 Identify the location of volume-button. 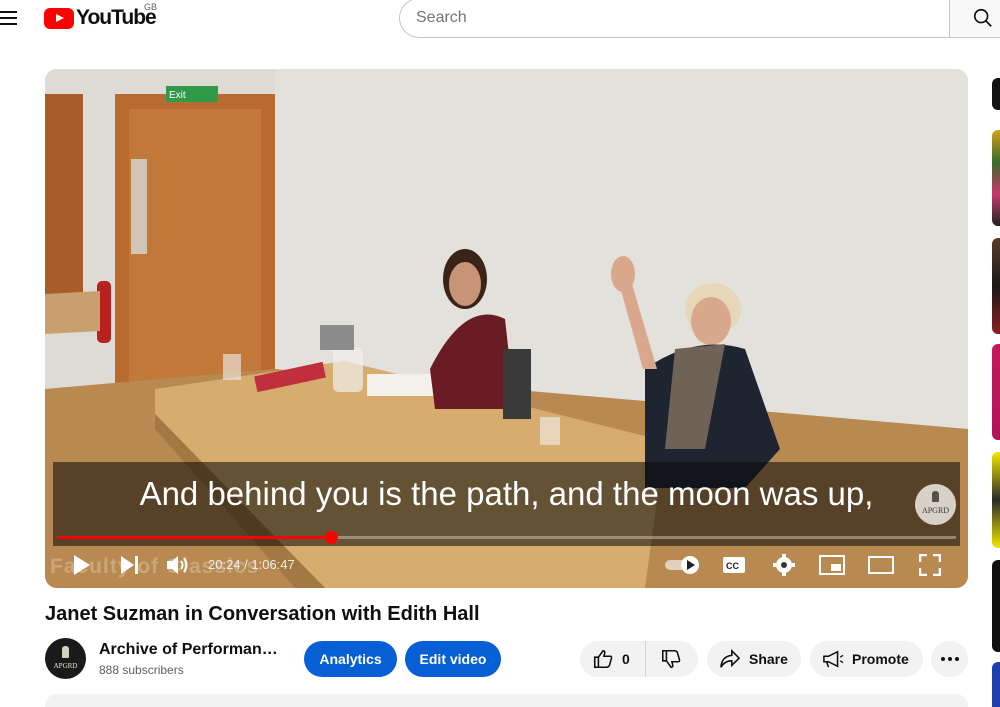
(178, 565).